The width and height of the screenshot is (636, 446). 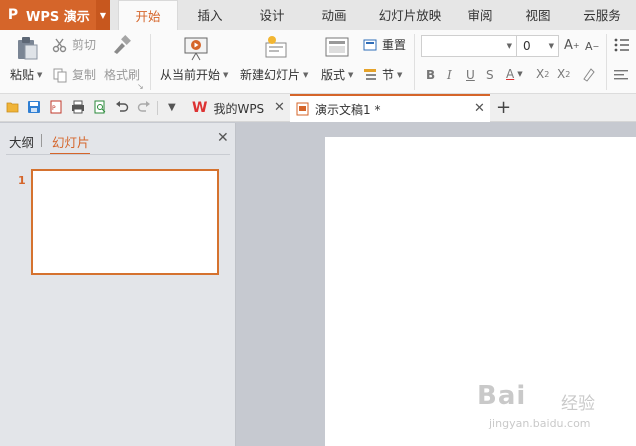 I want to click on slide-thumbnail, so click(x=125, y=222).